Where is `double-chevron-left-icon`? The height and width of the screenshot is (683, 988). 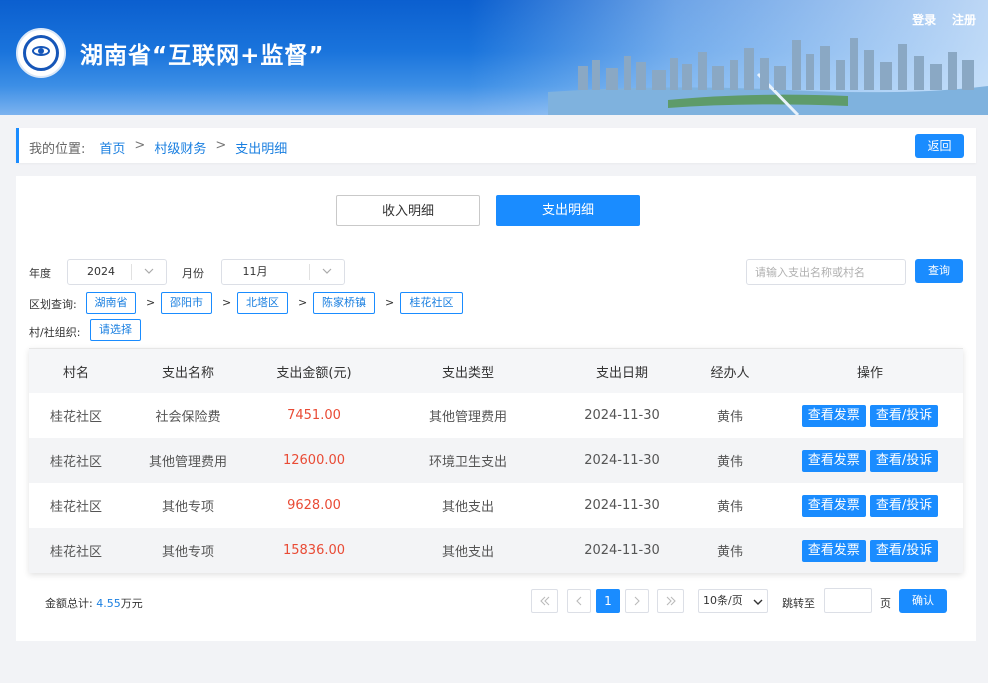 double-chevron-left-icon is located at coordinates (544, 601).